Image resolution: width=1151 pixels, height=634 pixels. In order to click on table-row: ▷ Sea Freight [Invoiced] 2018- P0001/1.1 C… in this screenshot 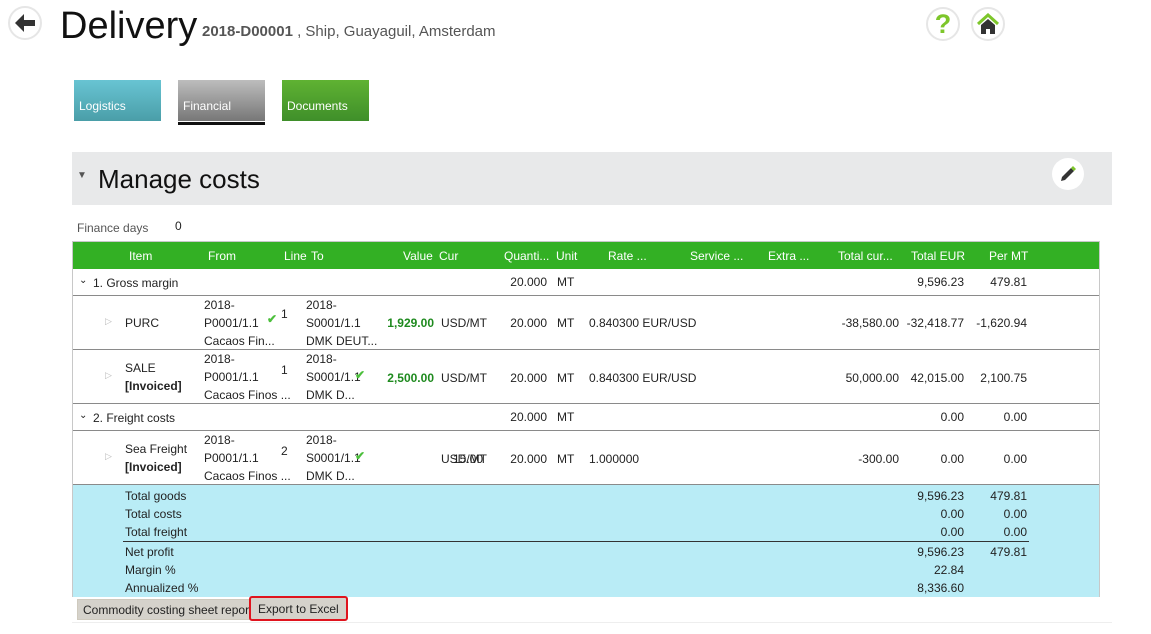, I will do `click(586, 458)`.